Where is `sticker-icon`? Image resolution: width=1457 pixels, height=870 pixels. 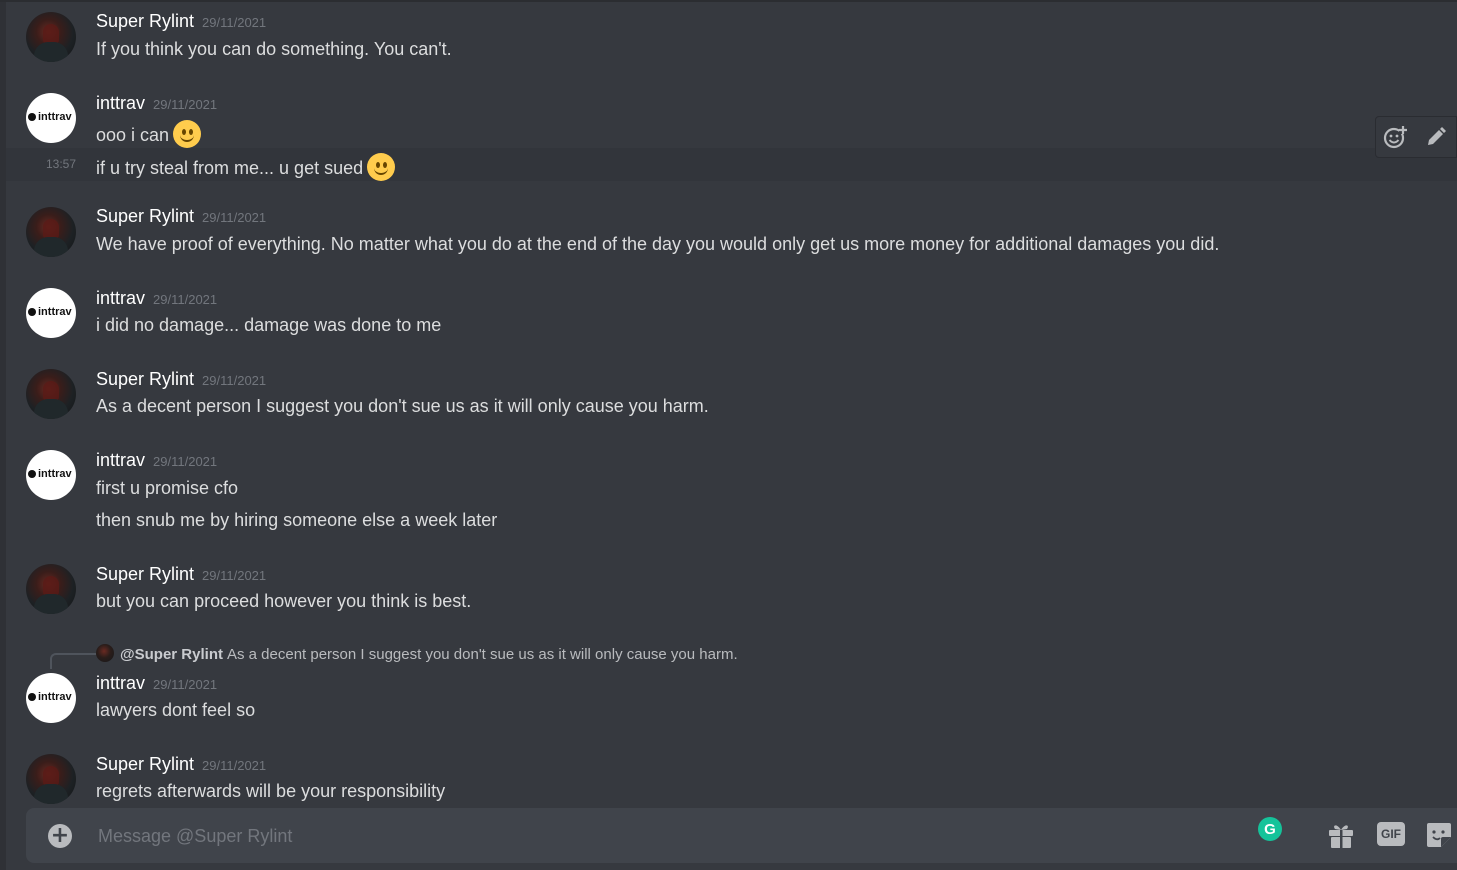
sticker-icon is located at coordinates (1439, 835).